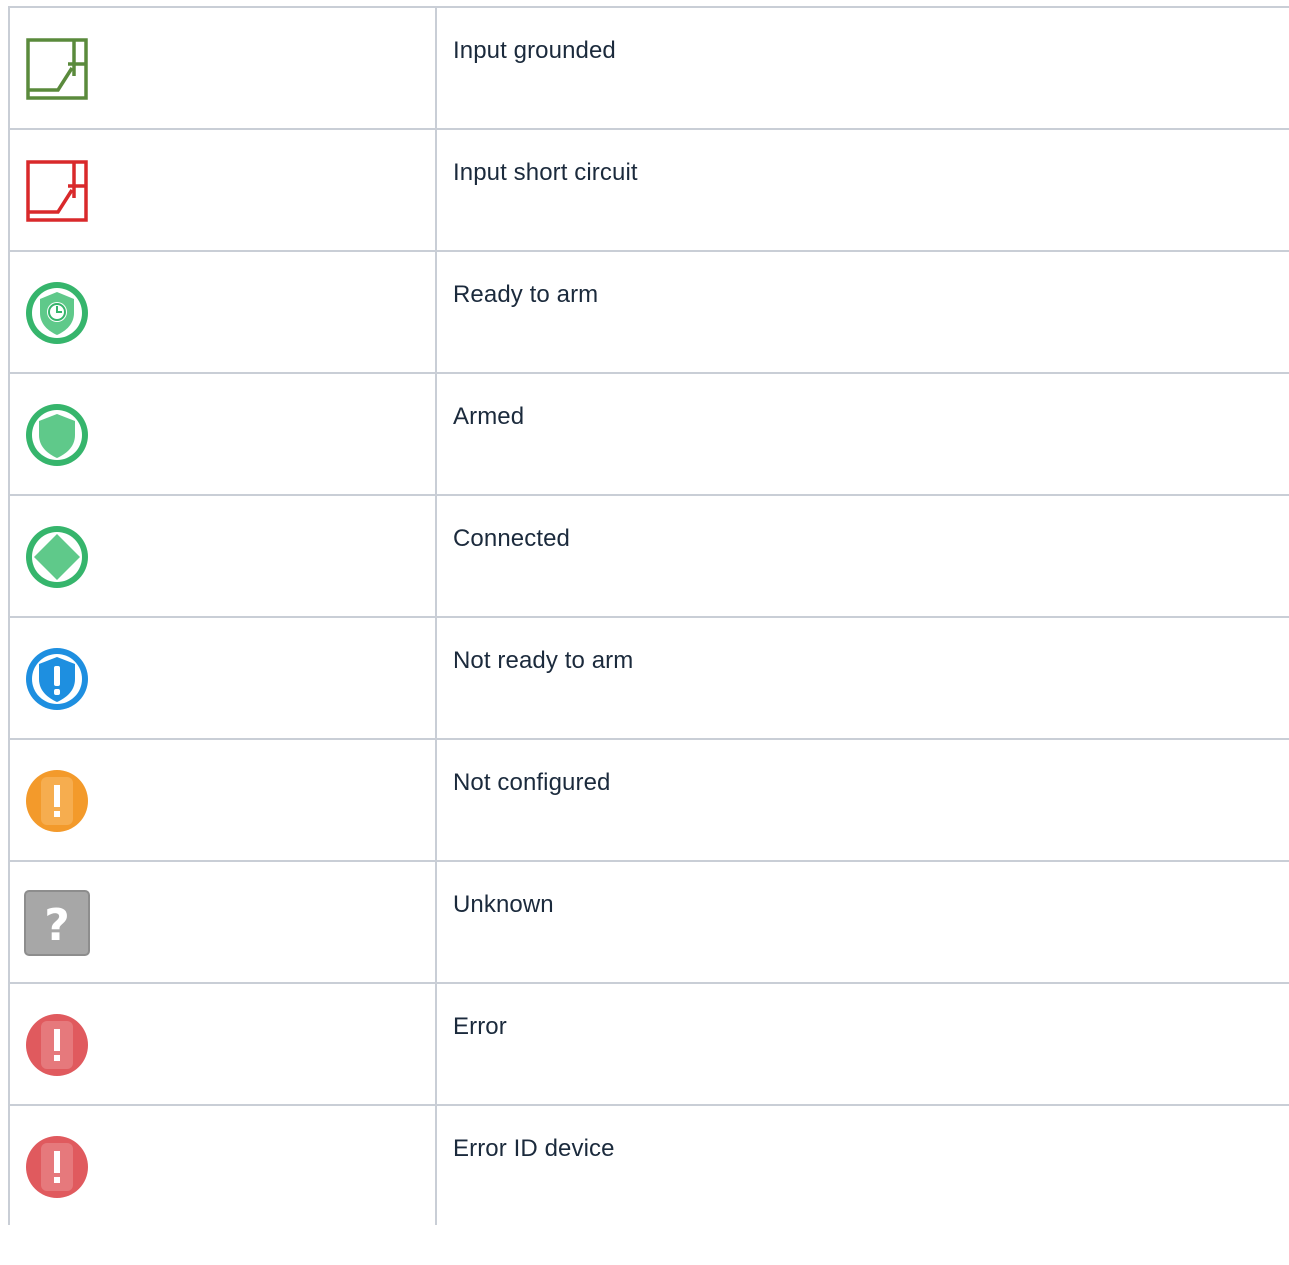  I want to click on status-label: Ready to arm, so click(526, 294).